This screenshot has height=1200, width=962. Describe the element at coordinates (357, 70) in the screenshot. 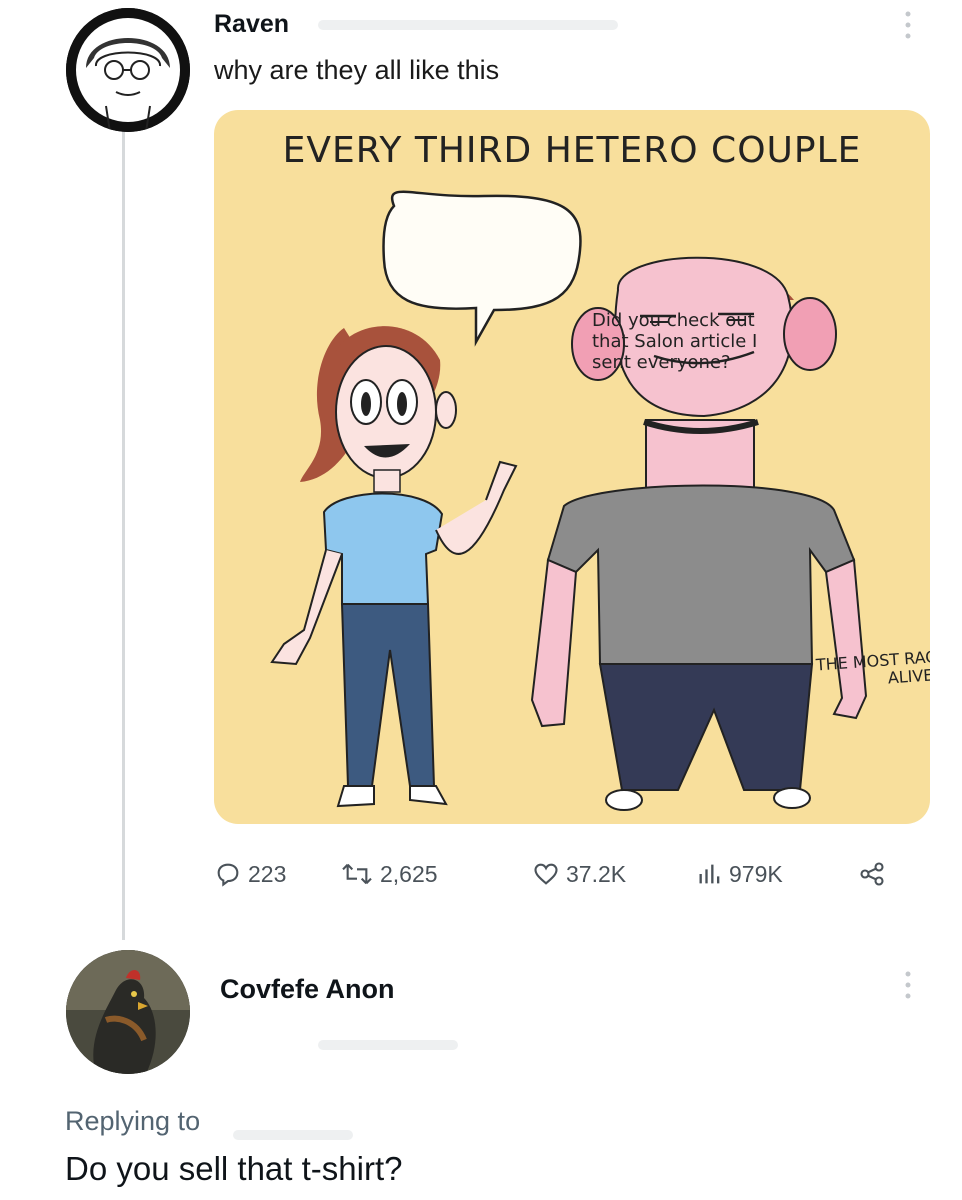

I see `tweet-text: why are they all like this` at that location.